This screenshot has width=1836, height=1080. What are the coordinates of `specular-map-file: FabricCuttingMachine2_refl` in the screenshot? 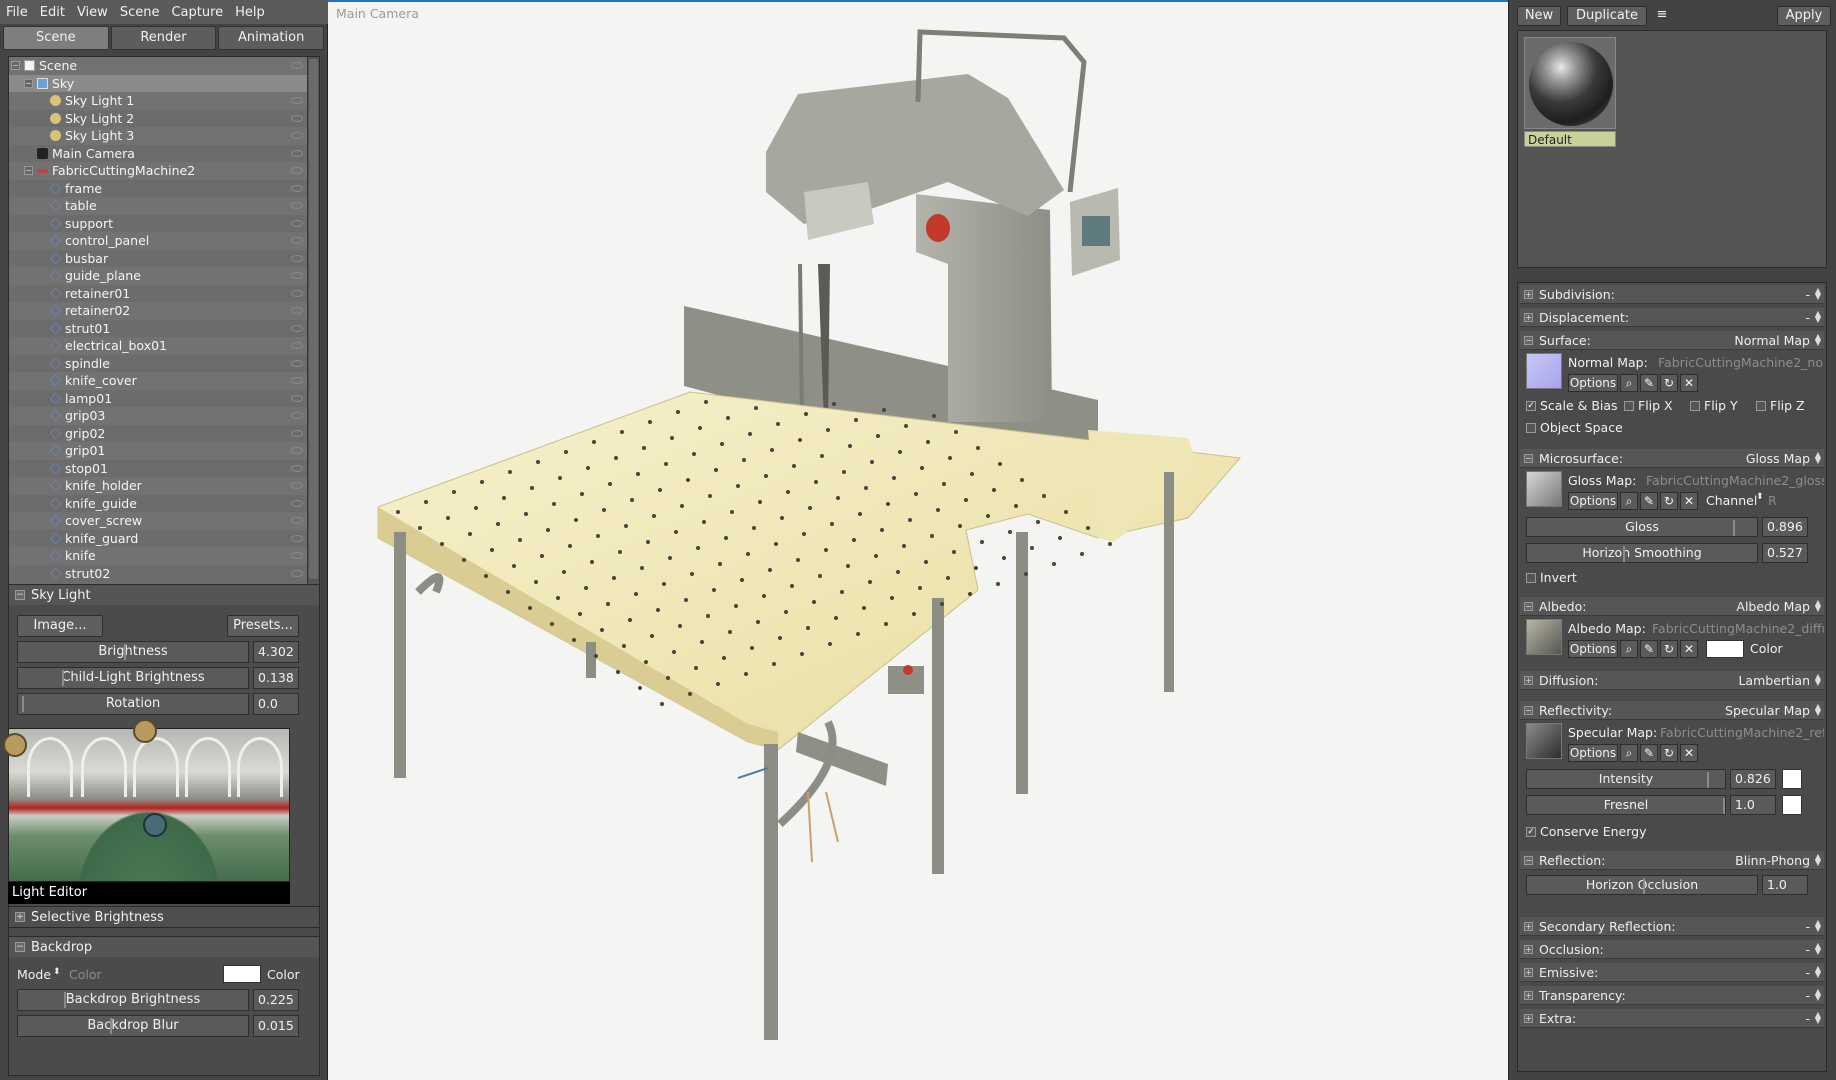 It's located at (1742, 732).